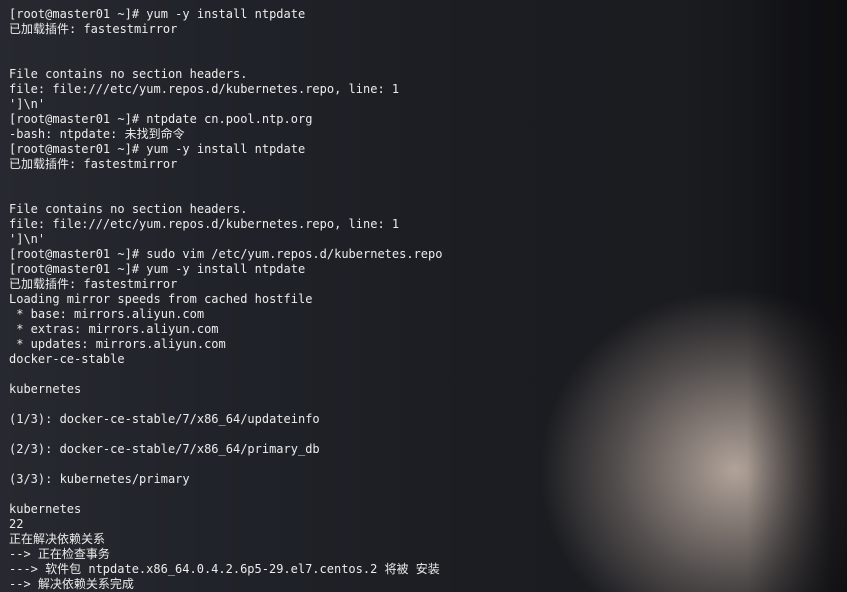 The width and height of the screenshot is (847, 592). I want to click on terminal-line: 22, so click(16, 524).